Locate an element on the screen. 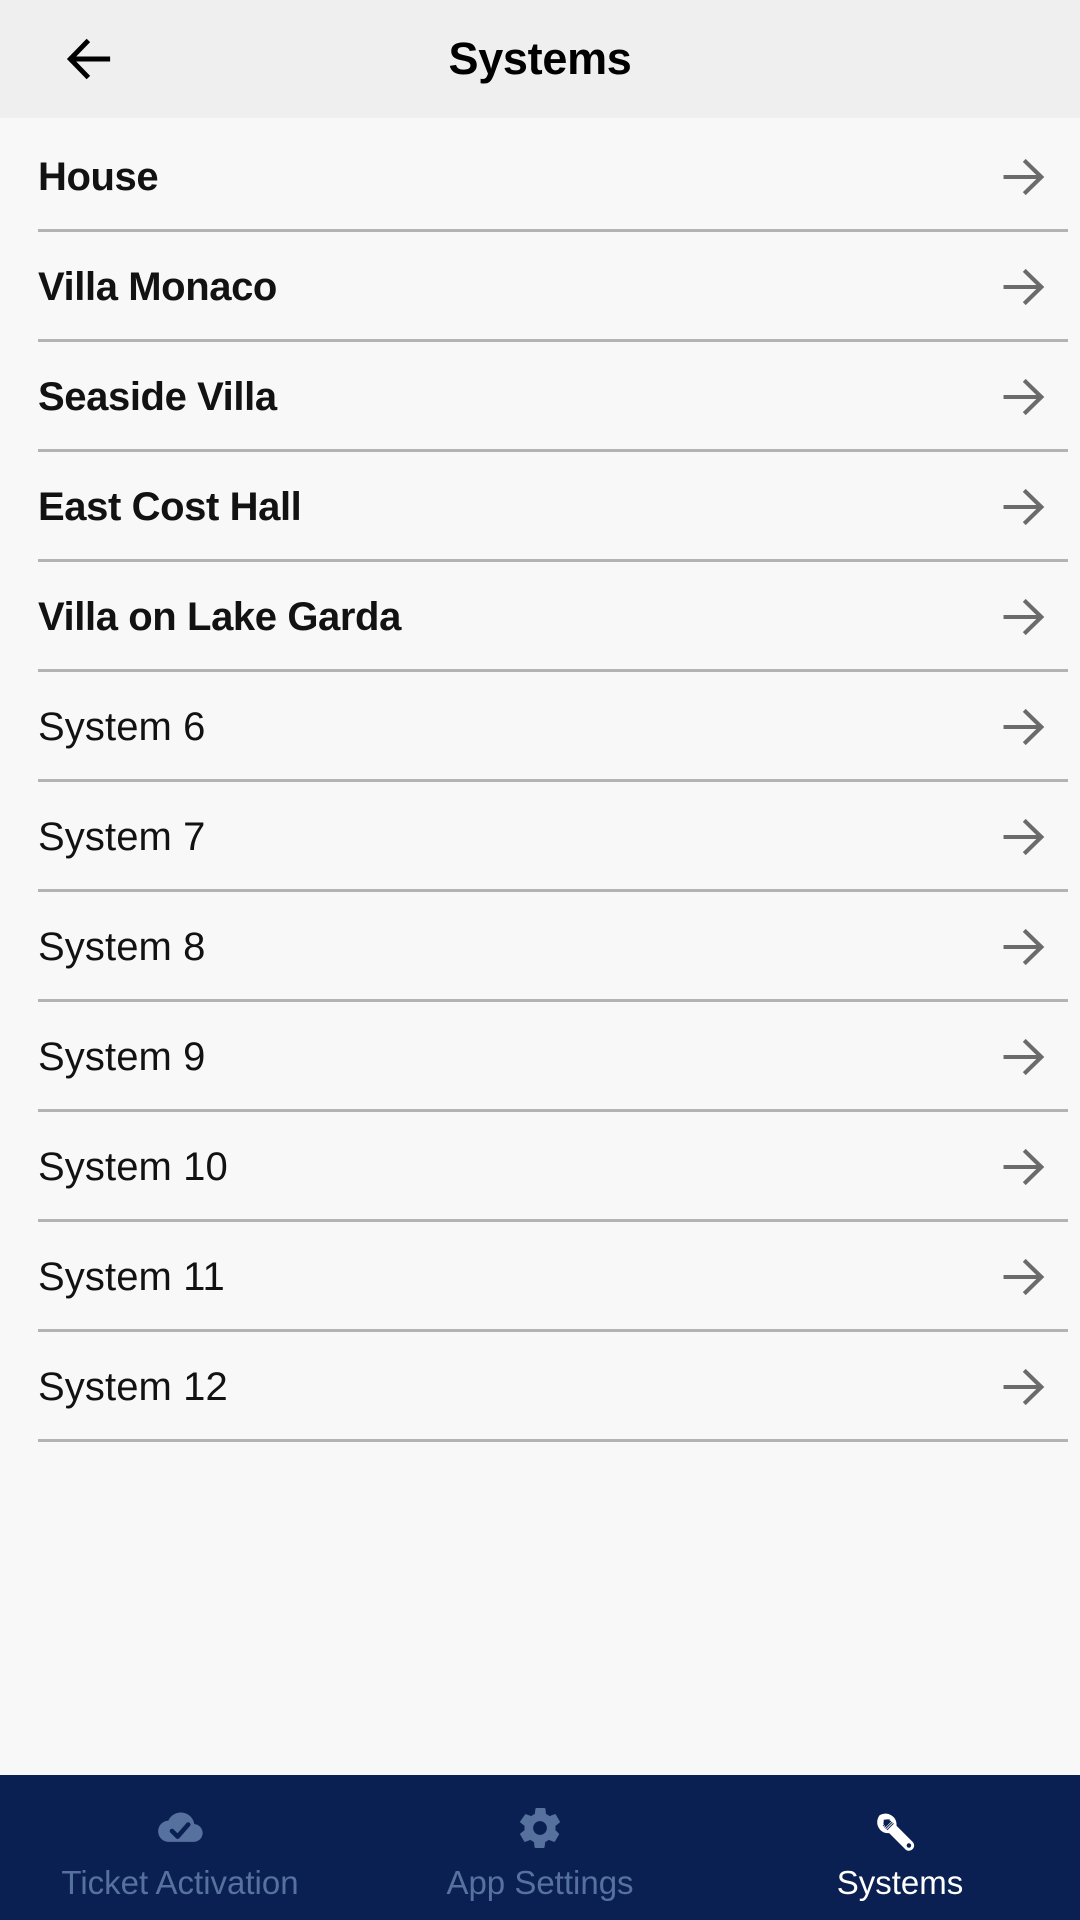  gear-icon is located at coordinates (540, 1828).